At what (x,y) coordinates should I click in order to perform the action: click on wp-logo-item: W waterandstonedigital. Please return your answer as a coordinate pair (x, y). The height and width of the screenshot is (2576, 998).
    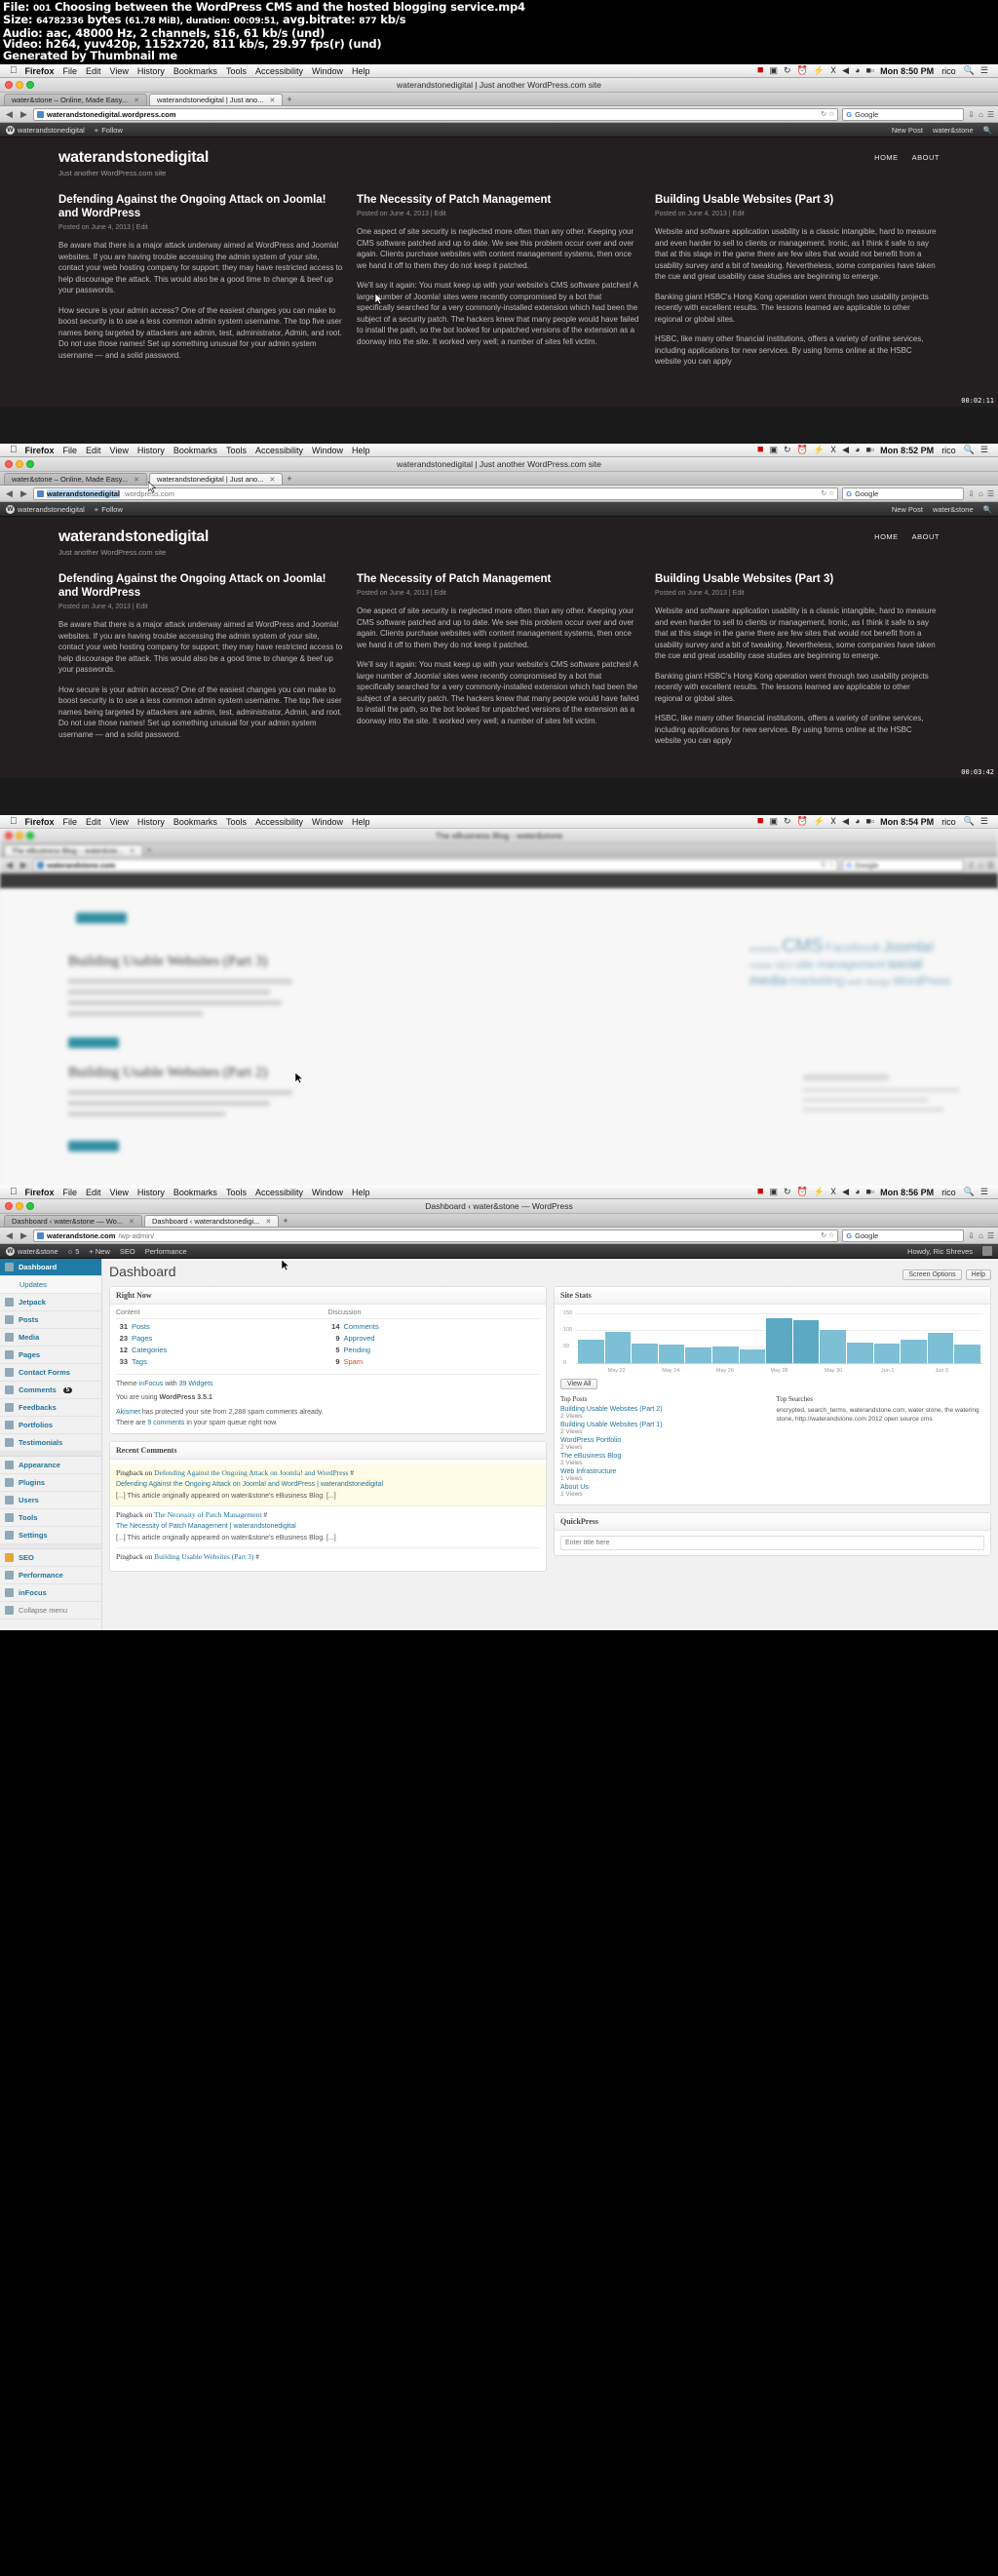
    Looking at the image, I should click on (45, 130).